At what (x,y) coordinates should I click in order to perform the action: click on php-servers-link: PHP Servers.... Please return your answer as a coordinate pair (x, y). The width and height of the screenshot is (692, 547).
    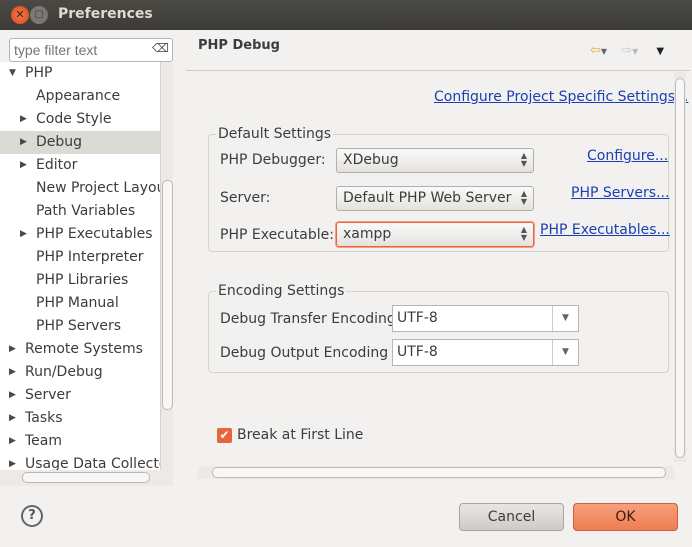
    Looking at the image, I should click on (620, 193).